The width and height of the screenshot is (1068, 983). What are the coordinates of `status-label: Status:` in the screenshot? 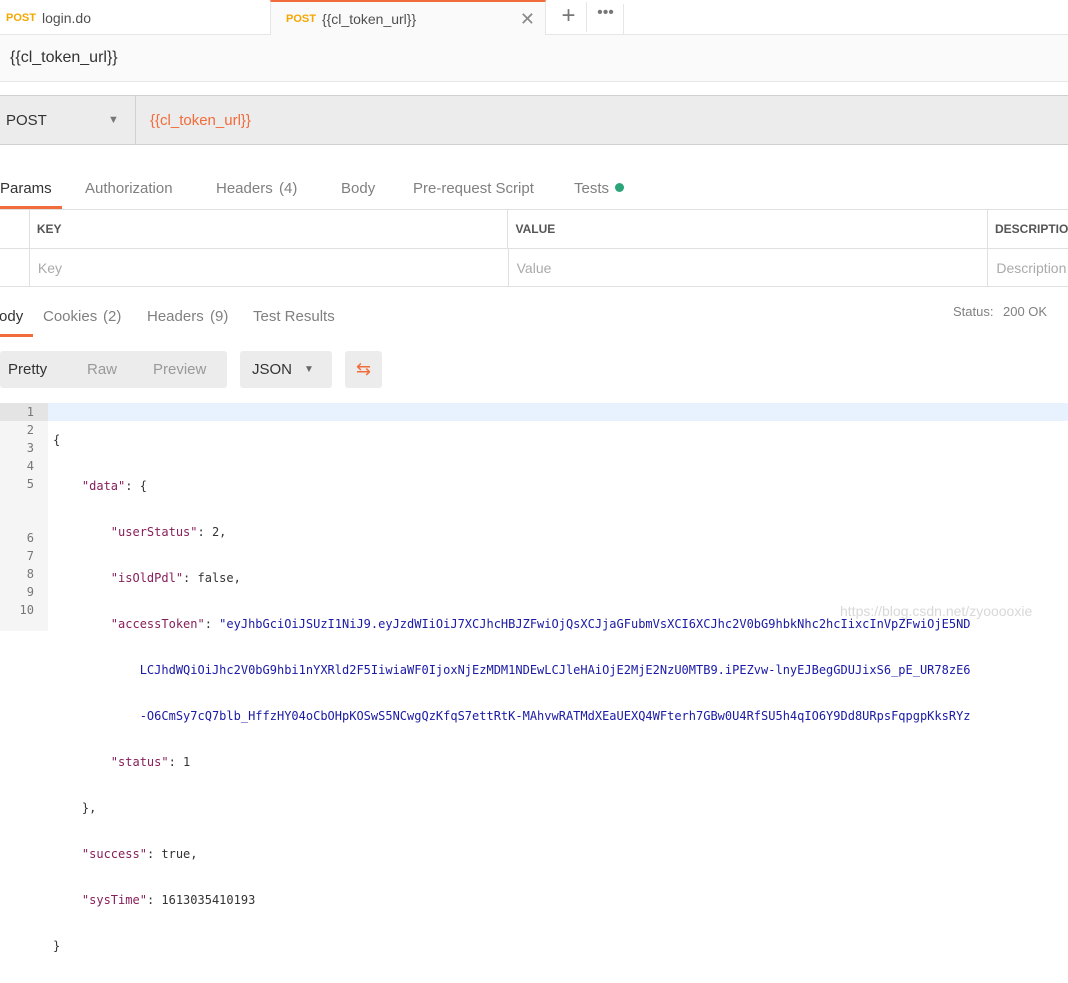 It's located at (973, 311).